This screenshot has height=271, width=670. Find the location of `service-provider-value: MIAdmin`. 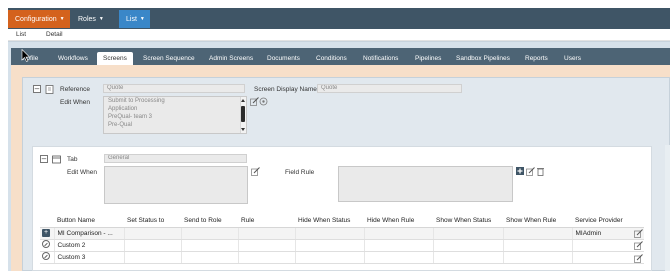

service-provider-value: MIAdmin is located at coordinates (588, 233).